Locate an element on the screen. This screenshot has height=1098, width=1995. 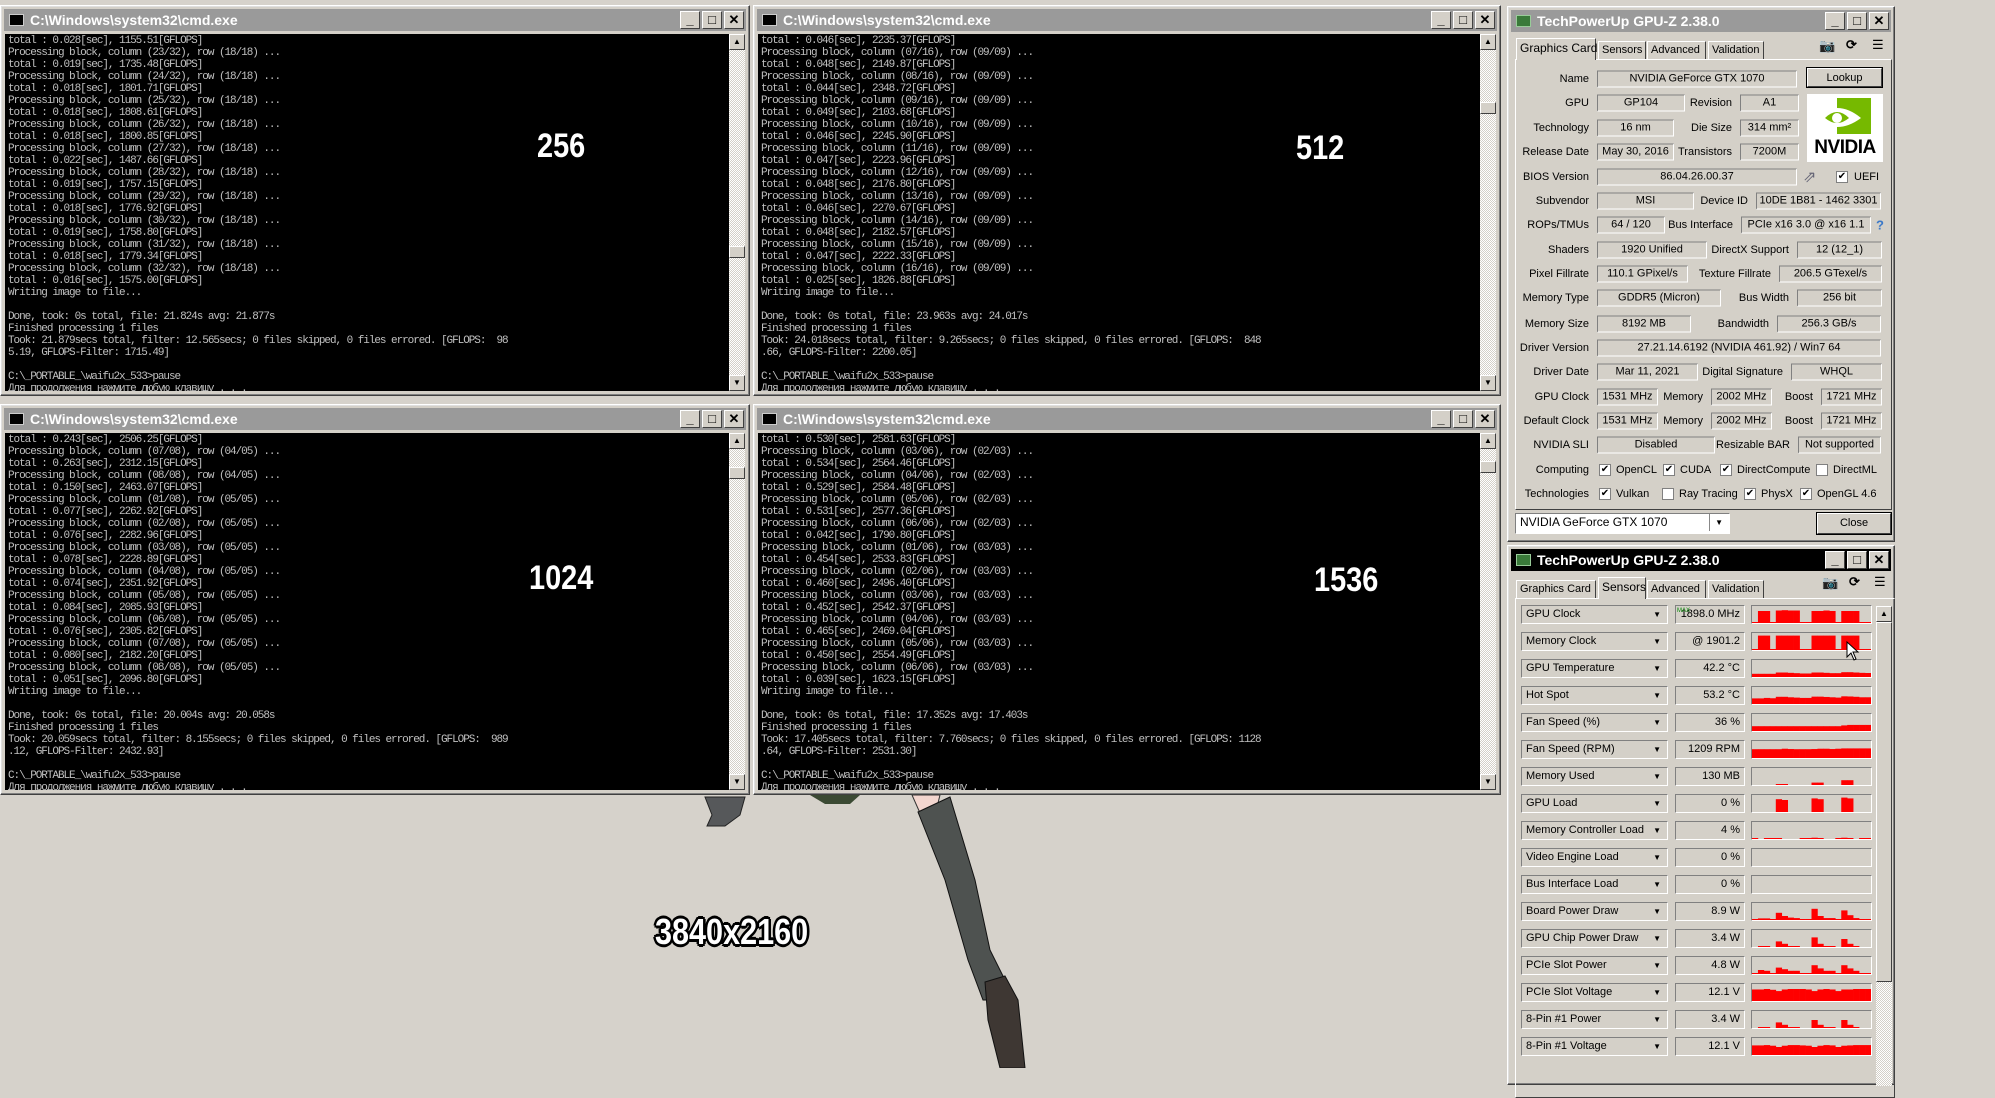
sensor-name-dropdown: 8-Pin #1 Power ▼ is located at coordinates (1594, 1019).